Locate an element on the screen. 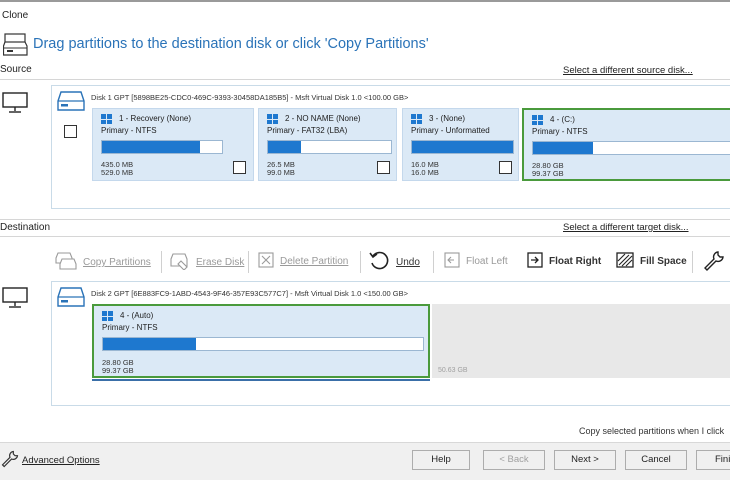 This screenshot has height=480, width=730. float-right-icon is located at coordinates (535, 261).